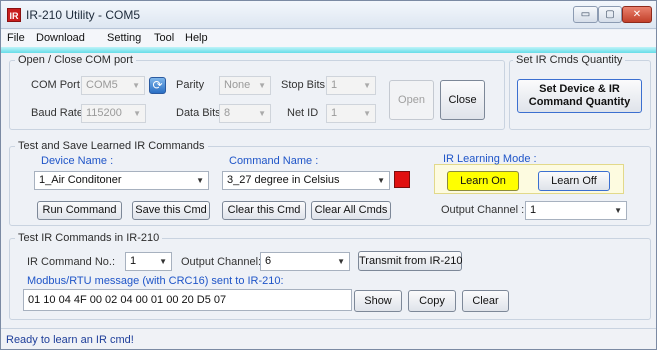 Image resolution: width=657 pixels, height=350 pixels. I want to click on close-window-button: ✕, so click(637, 14).